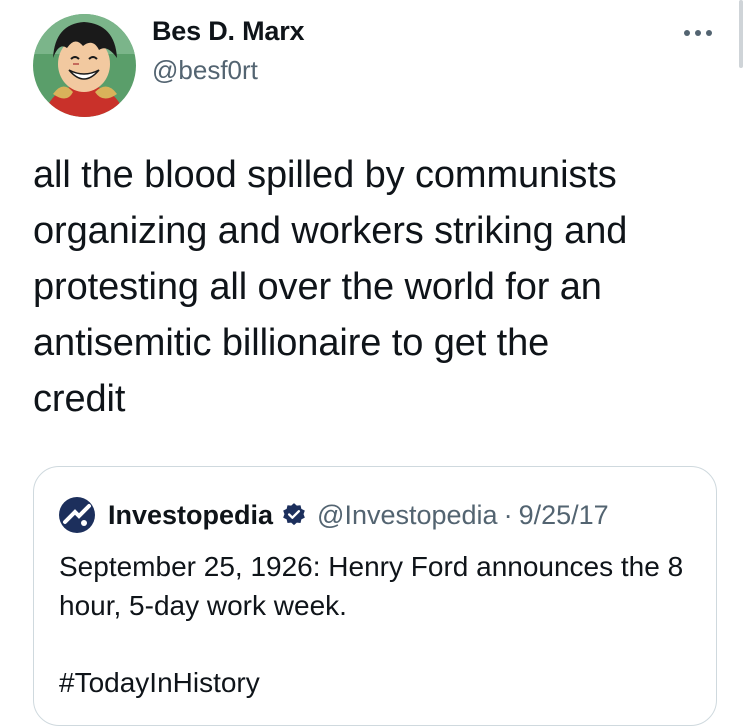  What do you see at coordinates (407, 515) in the screenshot?
I see `quoted-handle: @Investopedia` at bounding box center [407, 515].